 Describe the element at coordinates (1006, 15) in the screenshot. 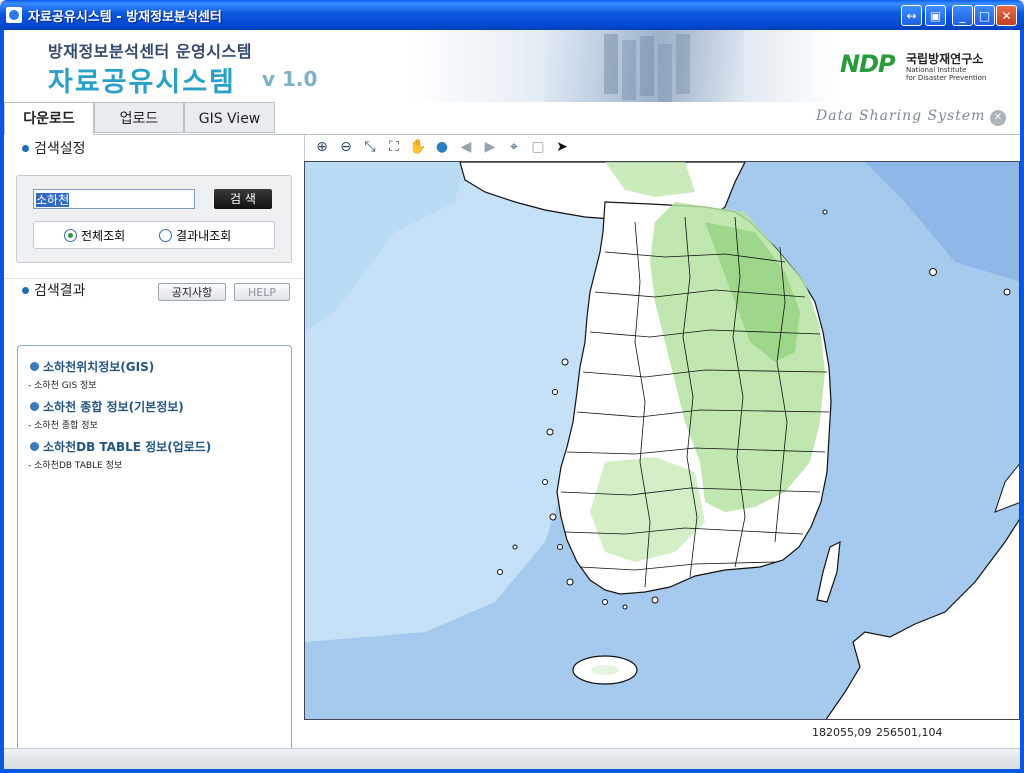

I see `close-button: ✕` at that location.